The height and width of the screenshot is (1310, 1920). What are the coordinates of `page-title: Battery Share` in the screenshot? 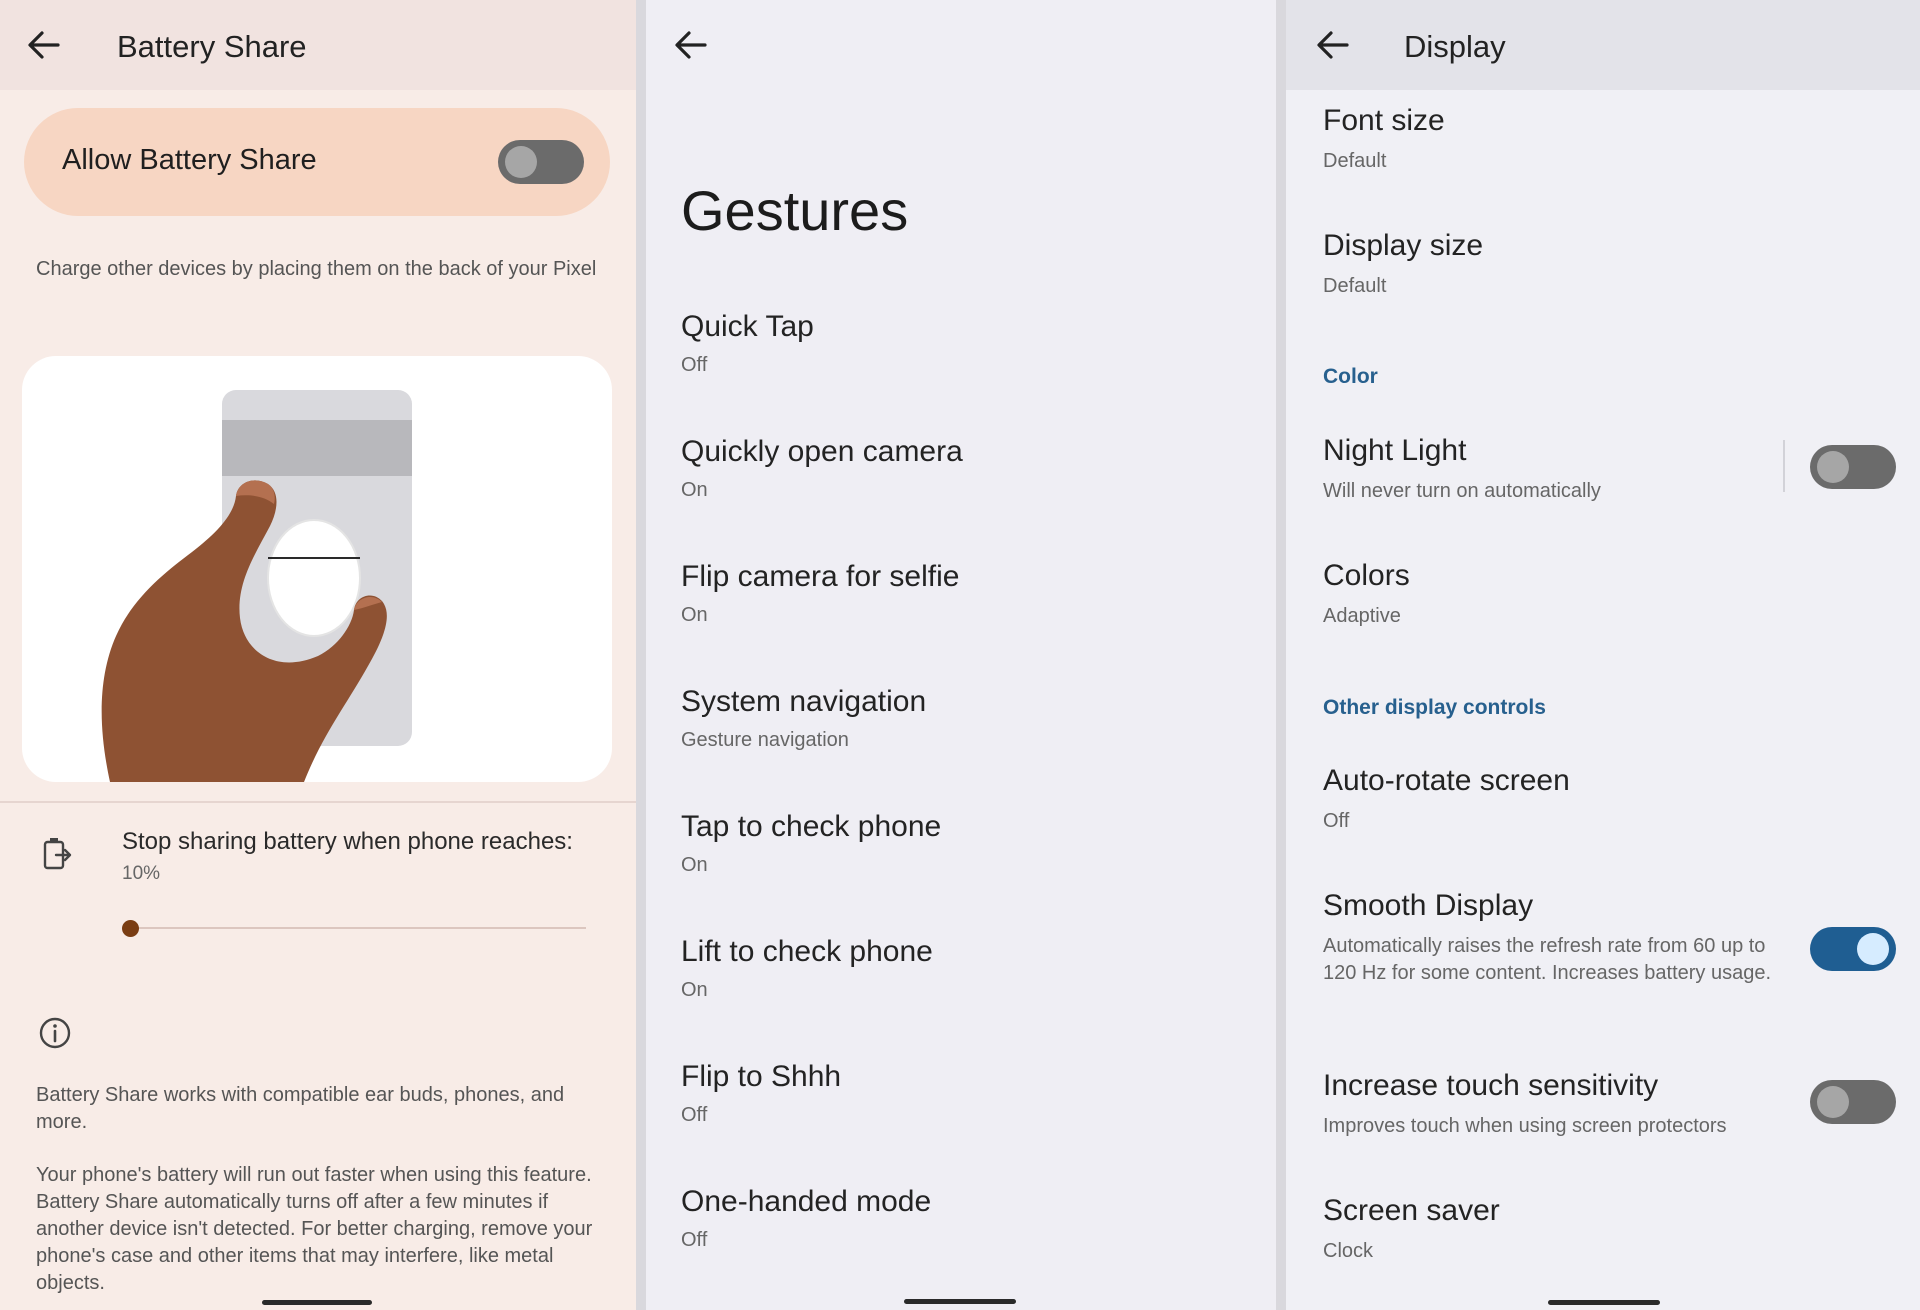 It's located at (212, 46).